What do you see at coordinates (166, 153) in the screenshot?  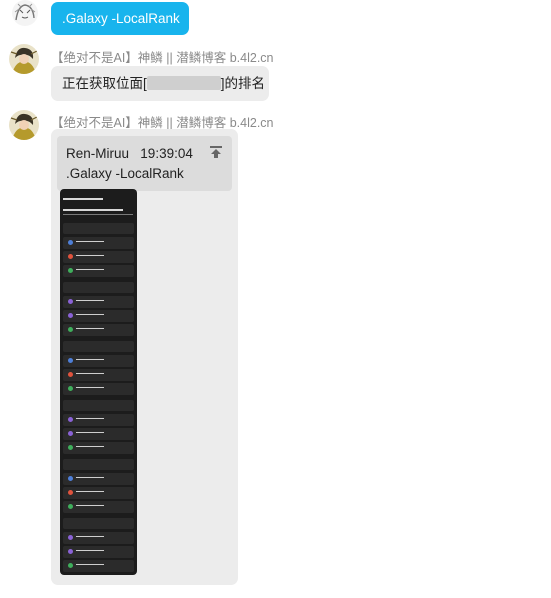 I see `quoted-time: 19:39:04` at bounding box center [166, 153].